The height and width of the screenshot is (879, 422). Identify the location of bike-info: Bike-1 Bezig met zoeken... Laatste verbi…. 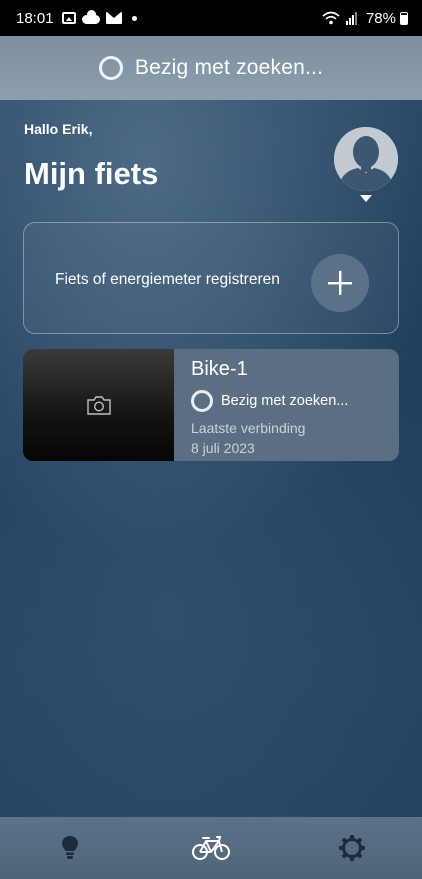
(286, 405).